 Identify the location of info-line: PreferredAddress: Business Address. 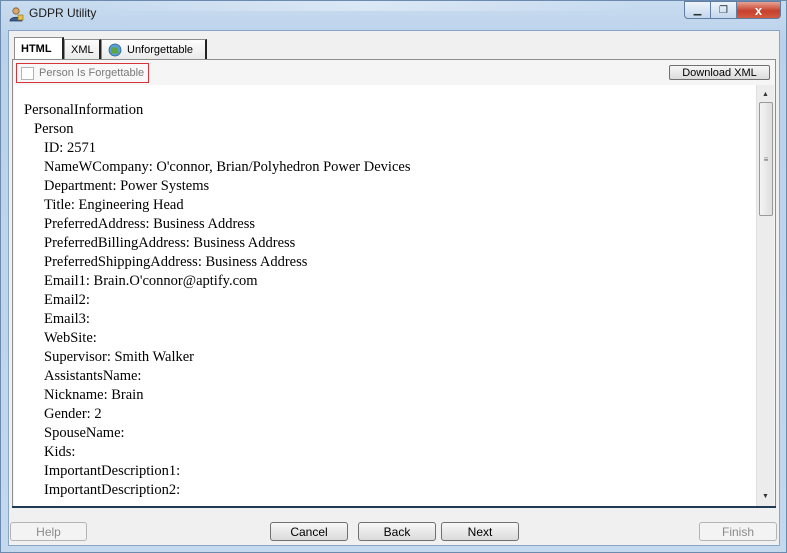
(150, 224).